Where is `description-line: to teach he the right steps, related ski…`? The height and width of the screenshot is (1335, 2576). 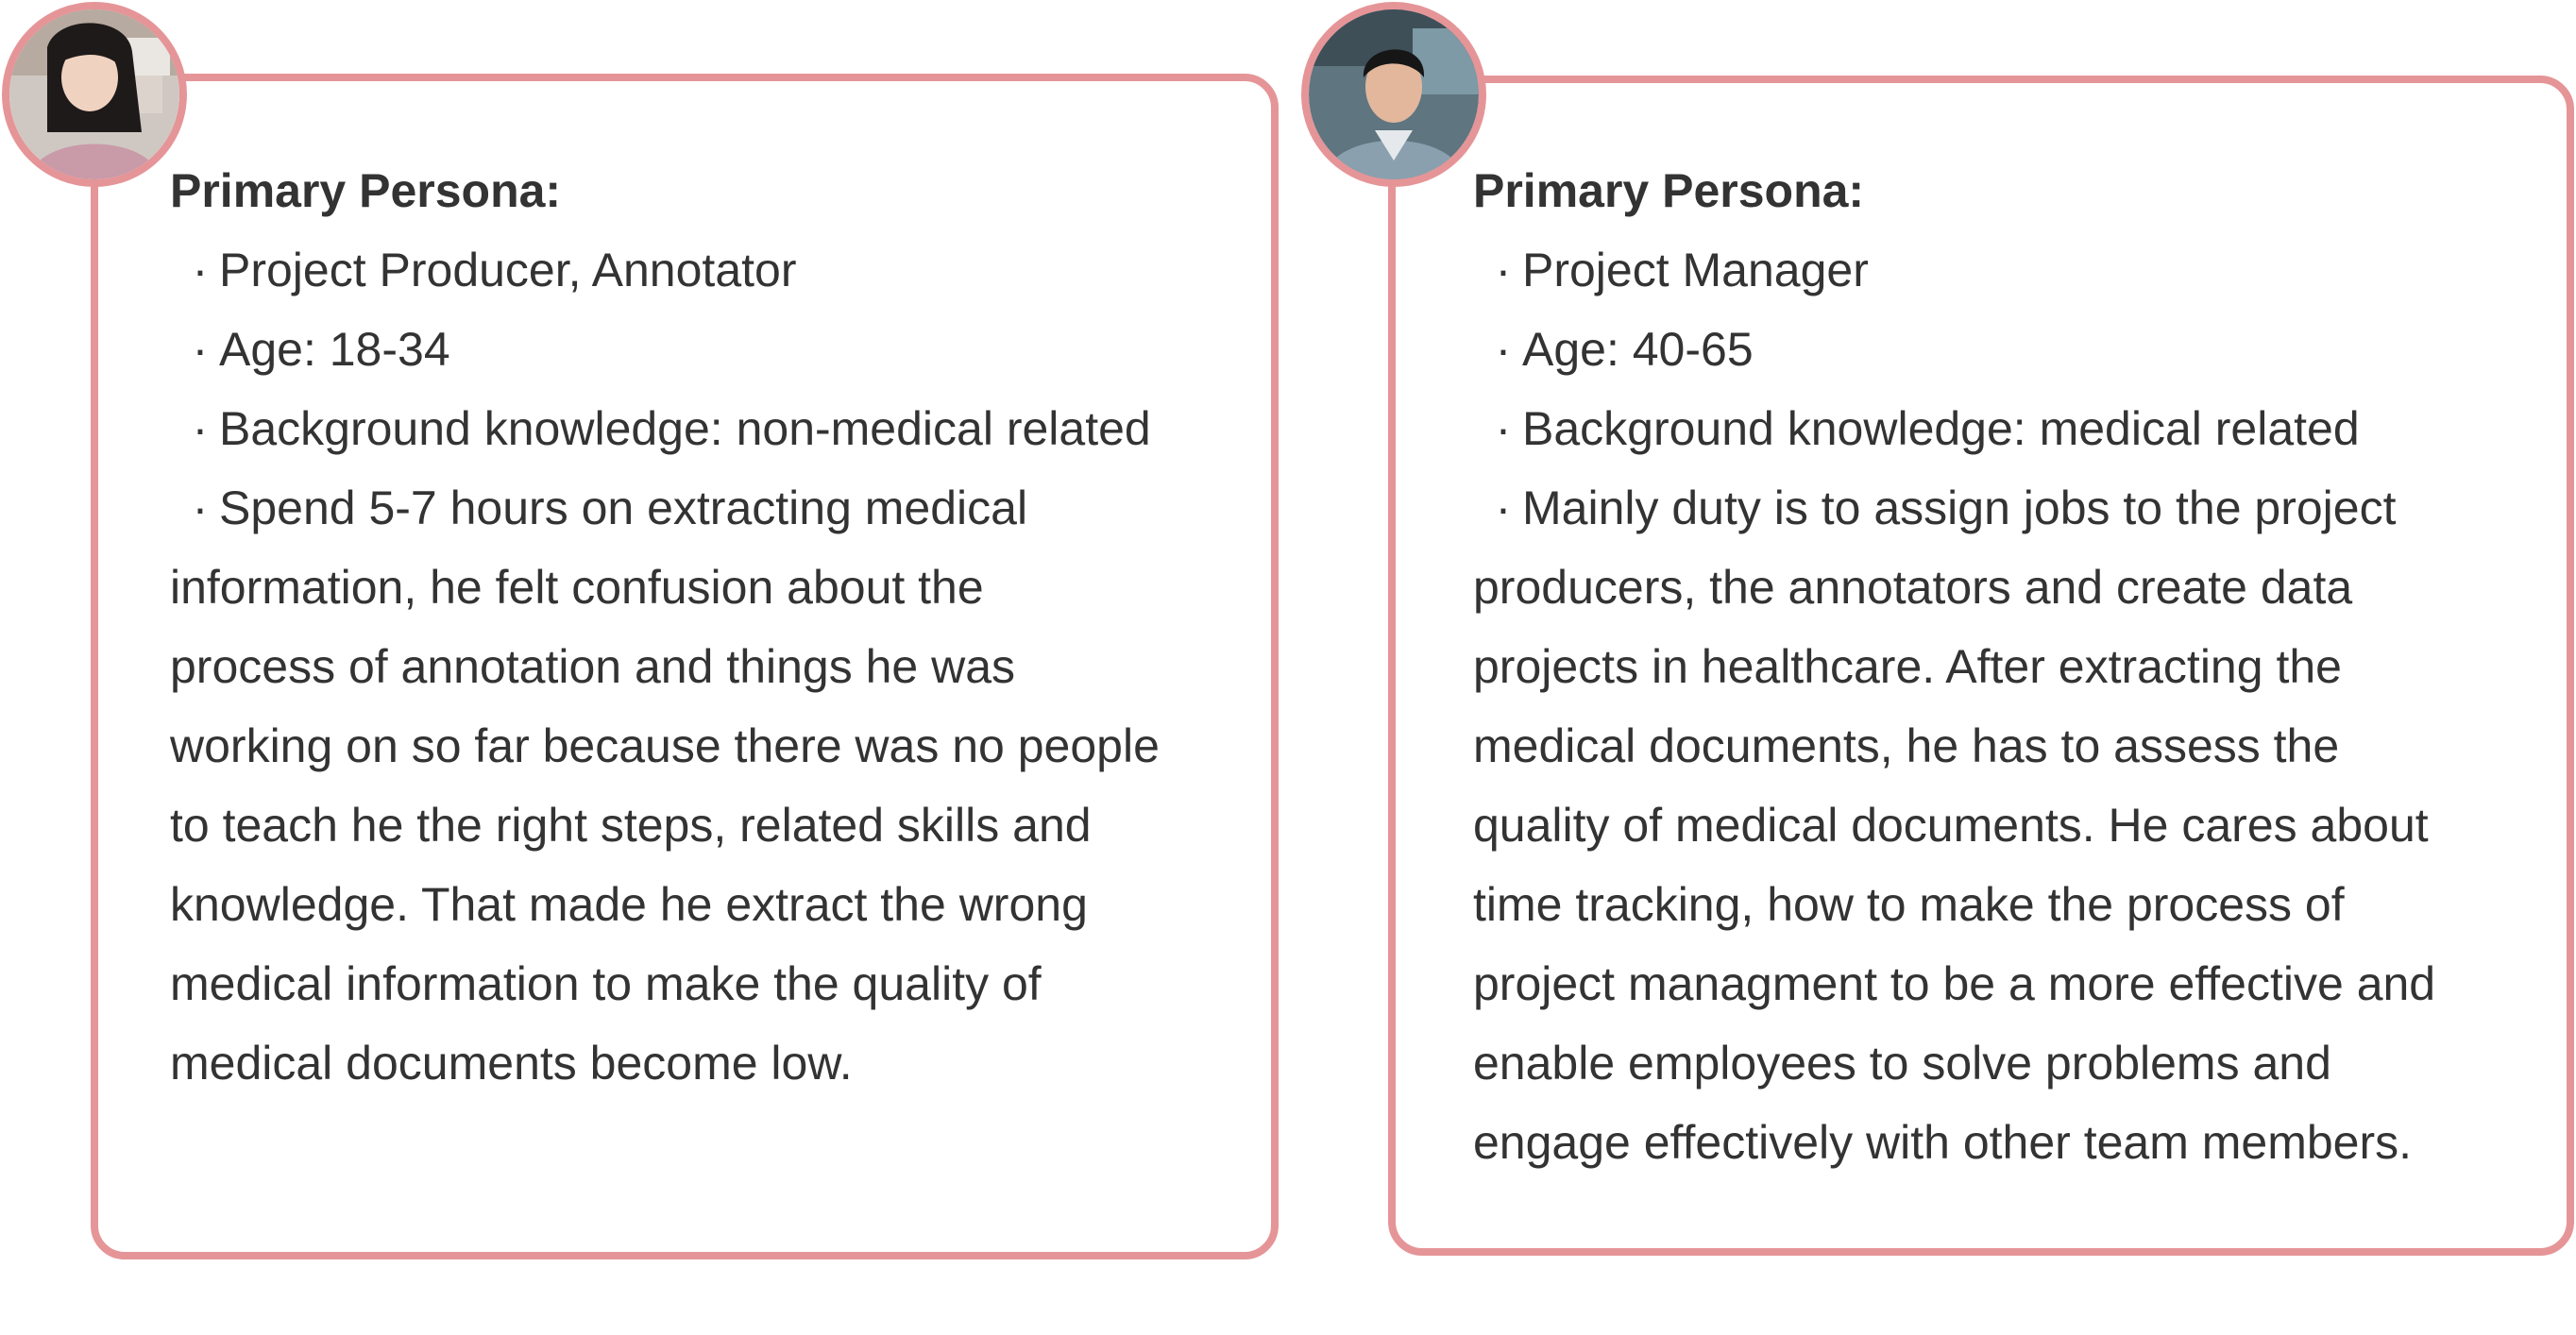 description-line: to teach he the right steps, related ski… is located at coordinates (631, 825).